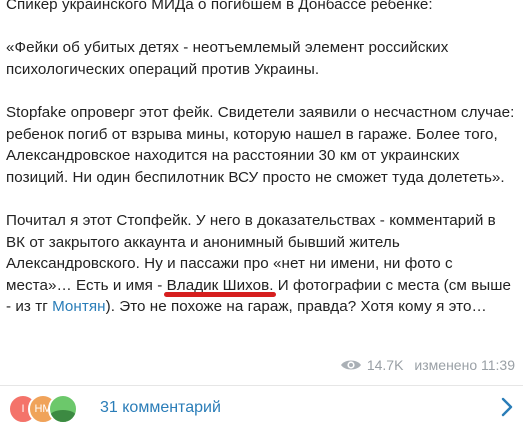 Image resolution: width=523 pixels, height=429 pixels. I want to click on edited-time: изменено 11:39, so click(464, 365).